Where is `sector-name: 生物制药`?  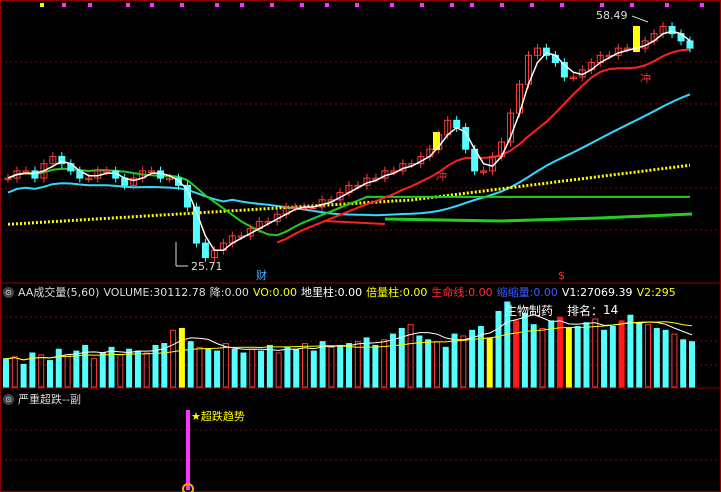
sector-name: 生物制药 is located at coordinates (529, 310).